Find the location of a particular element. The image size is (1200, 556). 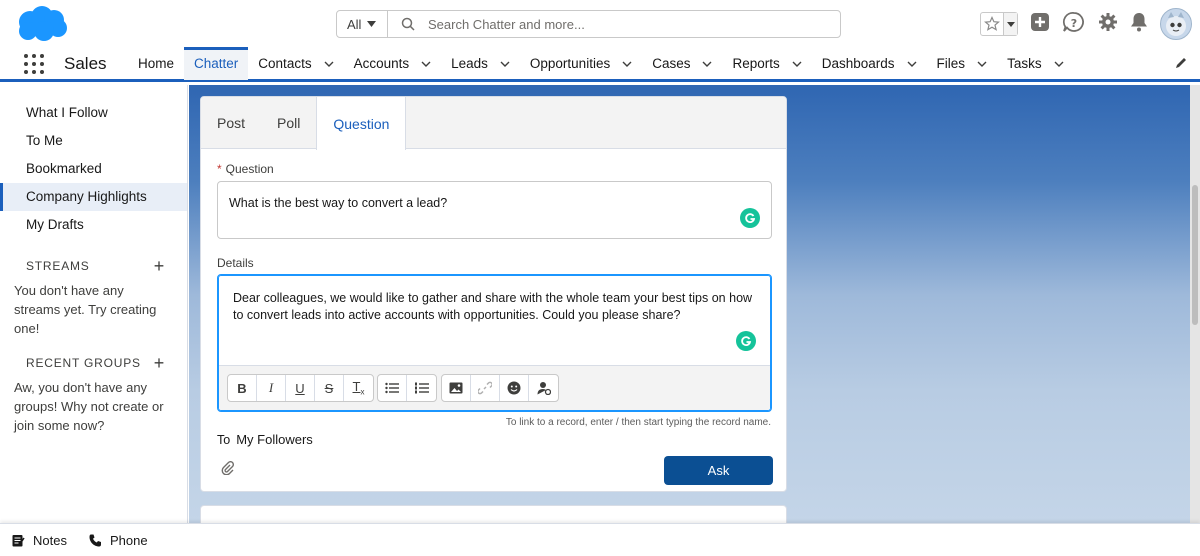

share-to-row: To My Followers is located at coordinates (265, 439).